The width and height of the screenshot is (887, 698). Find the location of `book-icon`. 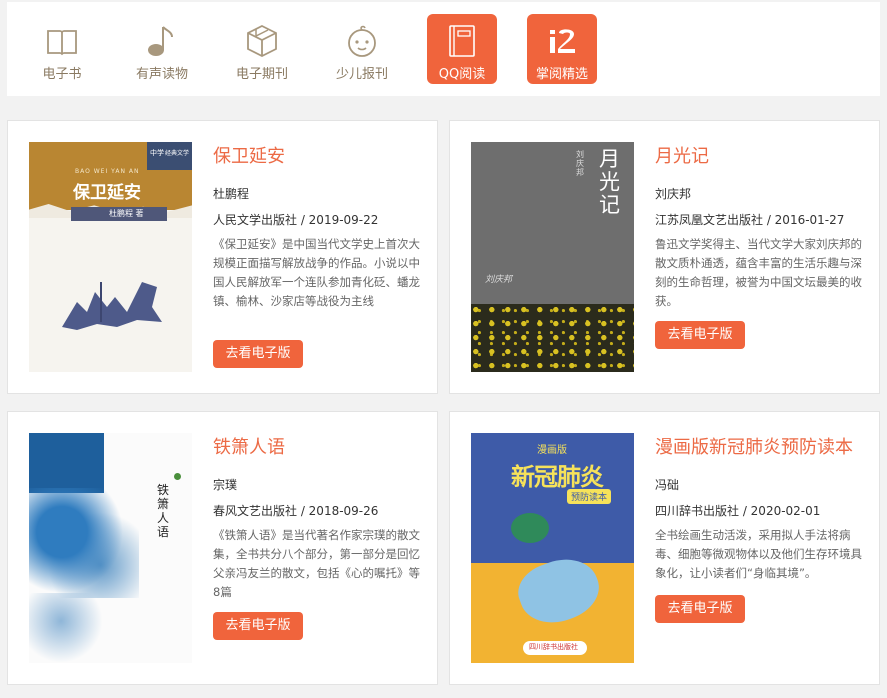

book-icon is located at coordinates (462, 41).